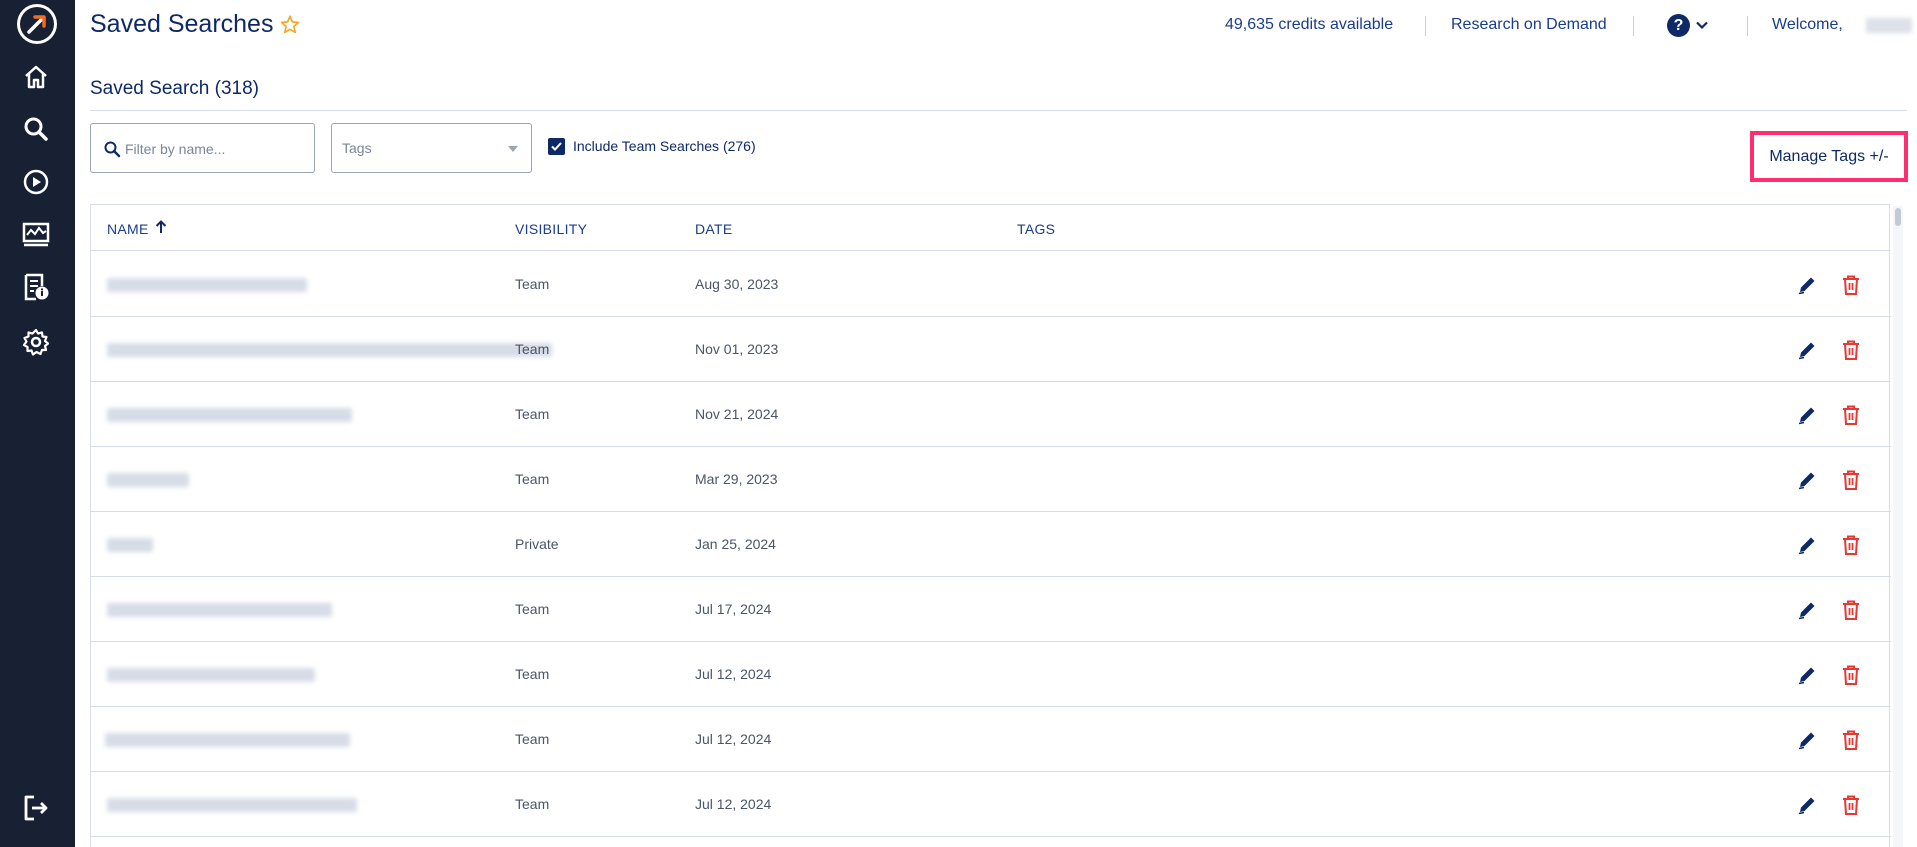 The height and width of the screenshot is (847, 1917). Describe the element at coordinates (112, 149) in the screenshot. I see `search-icon` at that location.